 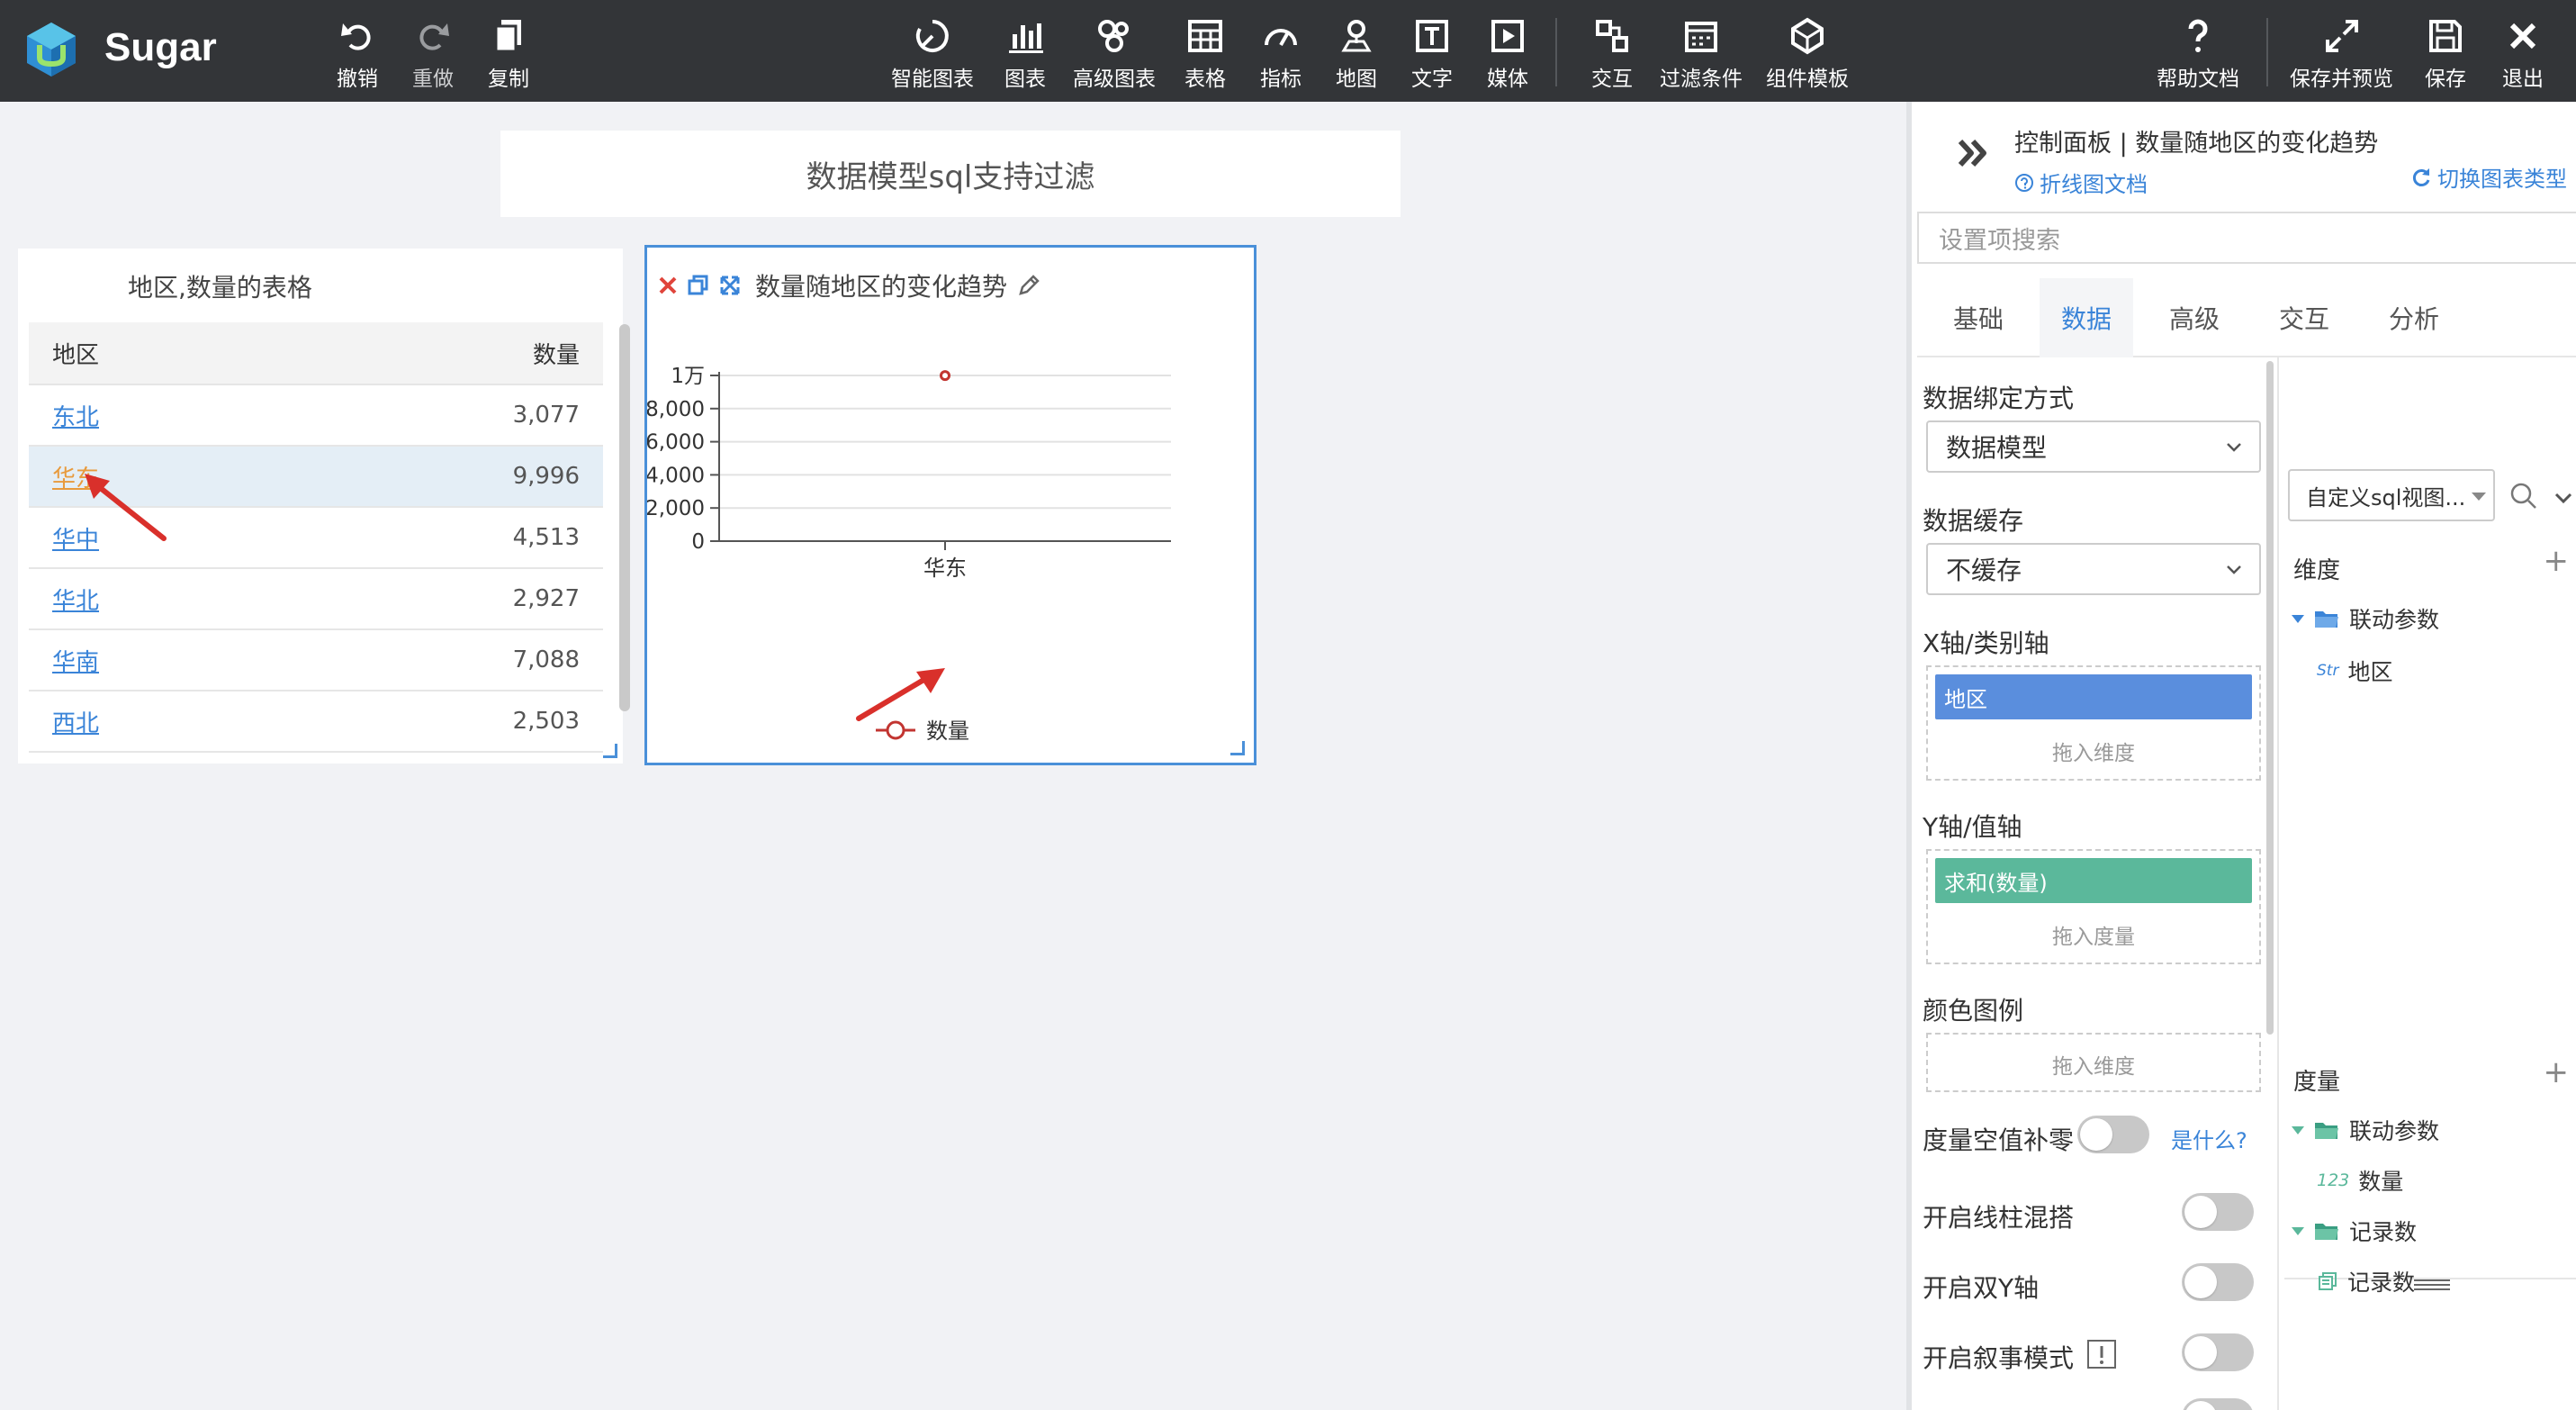 What do you see at coordinates (1281, 79) in the screenshot?
I see `indicator-label: 指标` at bounding box center [1281, 79].